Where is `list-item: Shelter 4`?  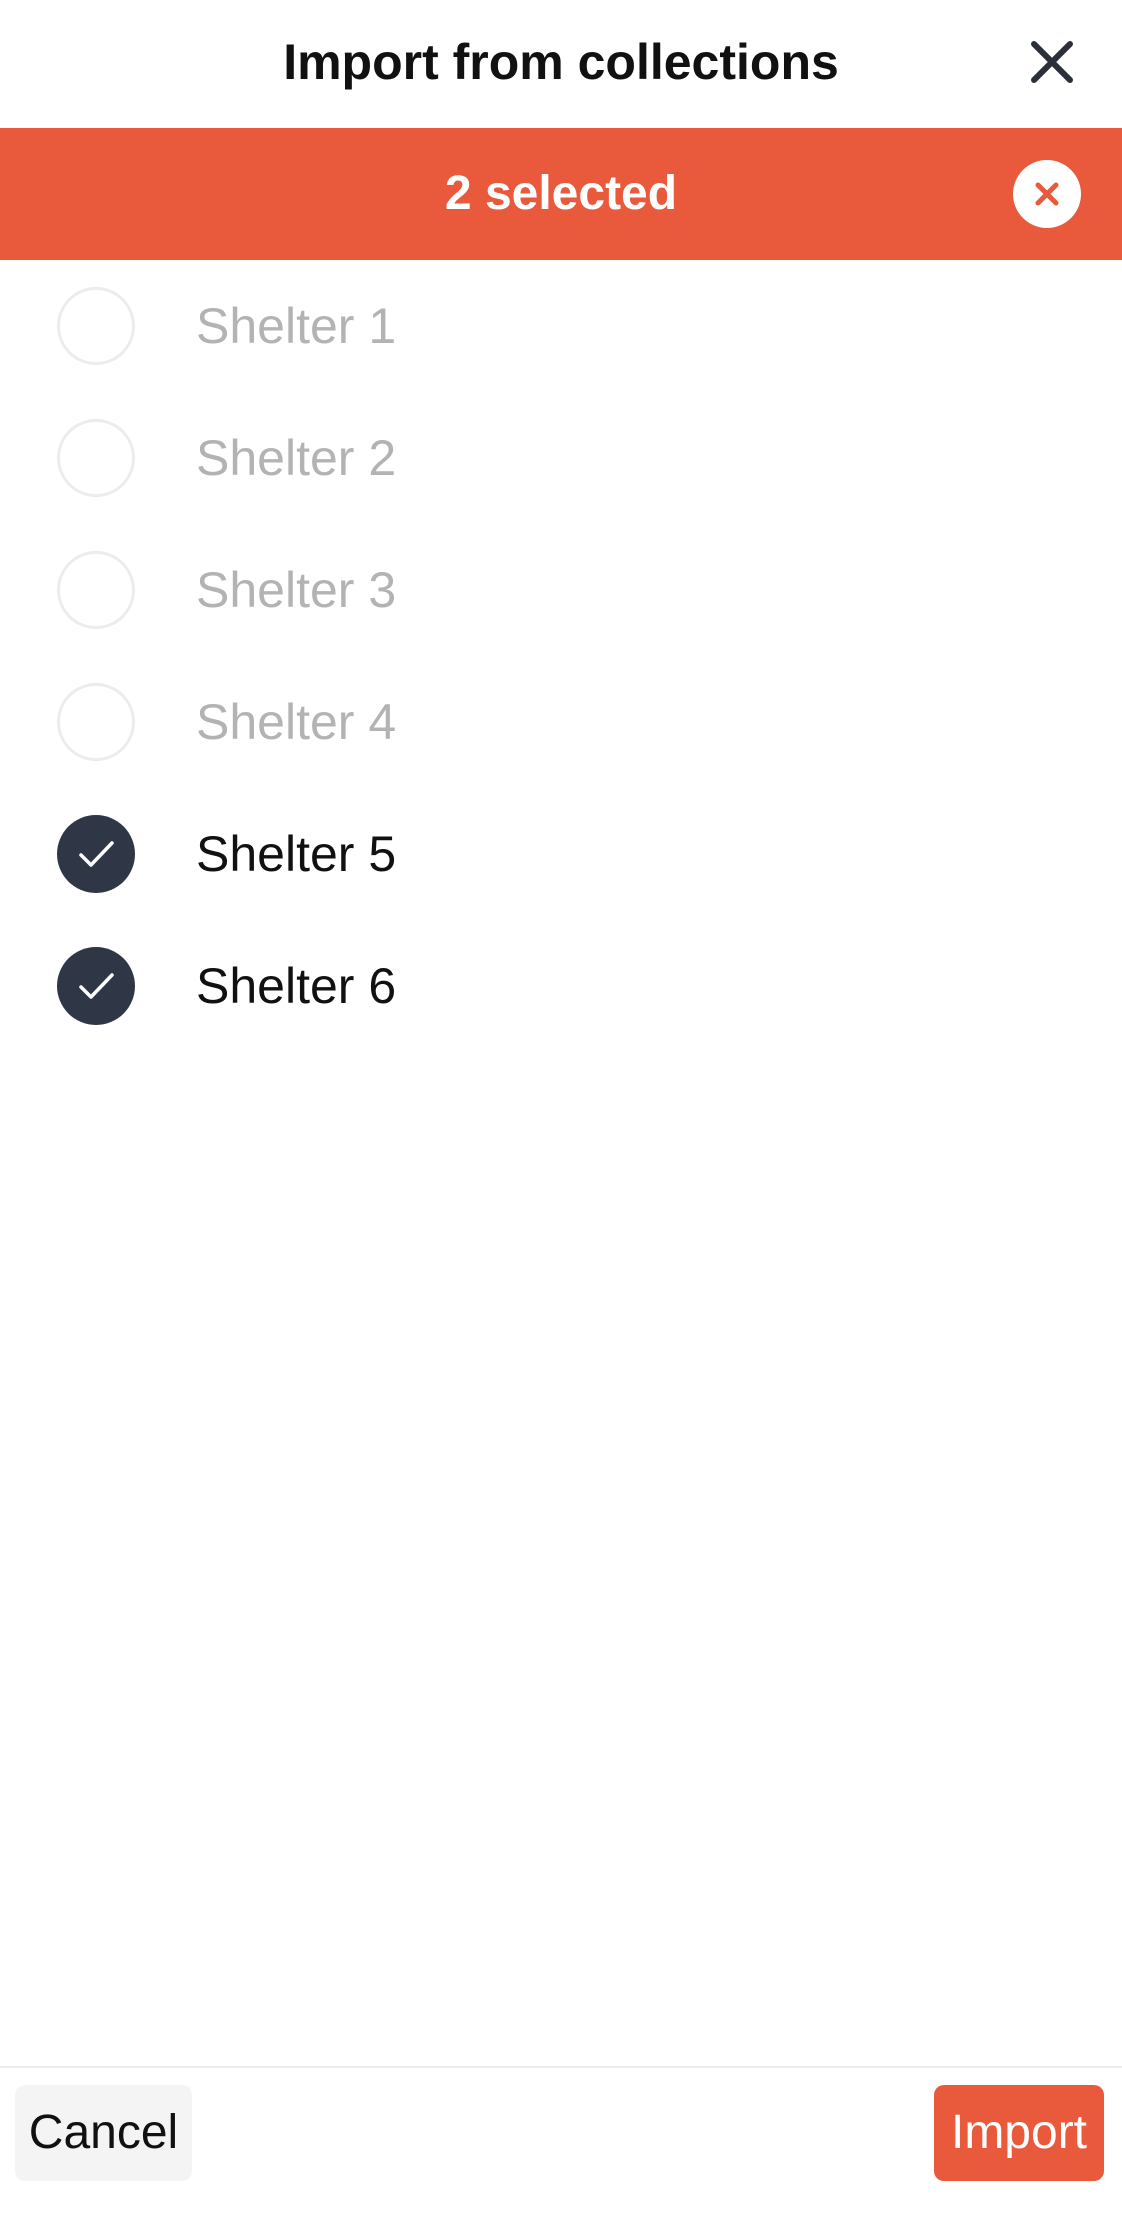 list-item: Shelter 4 is located at coordinates (561, 722).